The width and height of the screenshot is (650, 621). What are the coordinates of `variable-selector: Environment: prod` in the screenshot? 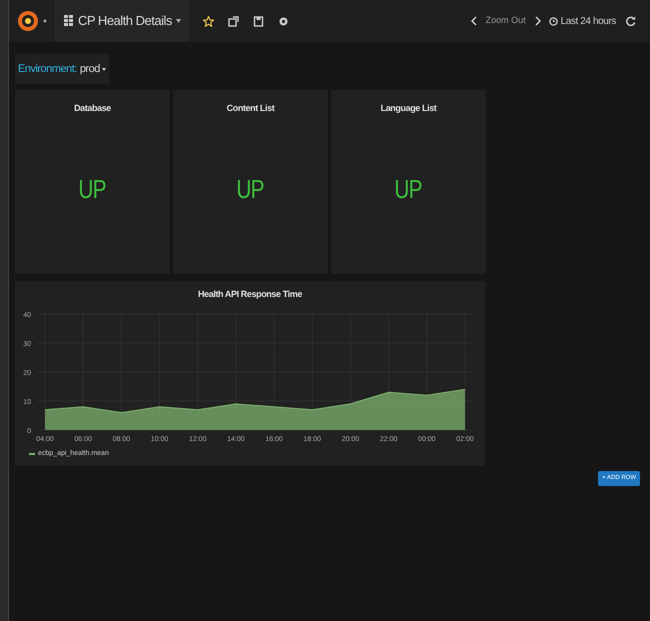 It's located at (62, 69).